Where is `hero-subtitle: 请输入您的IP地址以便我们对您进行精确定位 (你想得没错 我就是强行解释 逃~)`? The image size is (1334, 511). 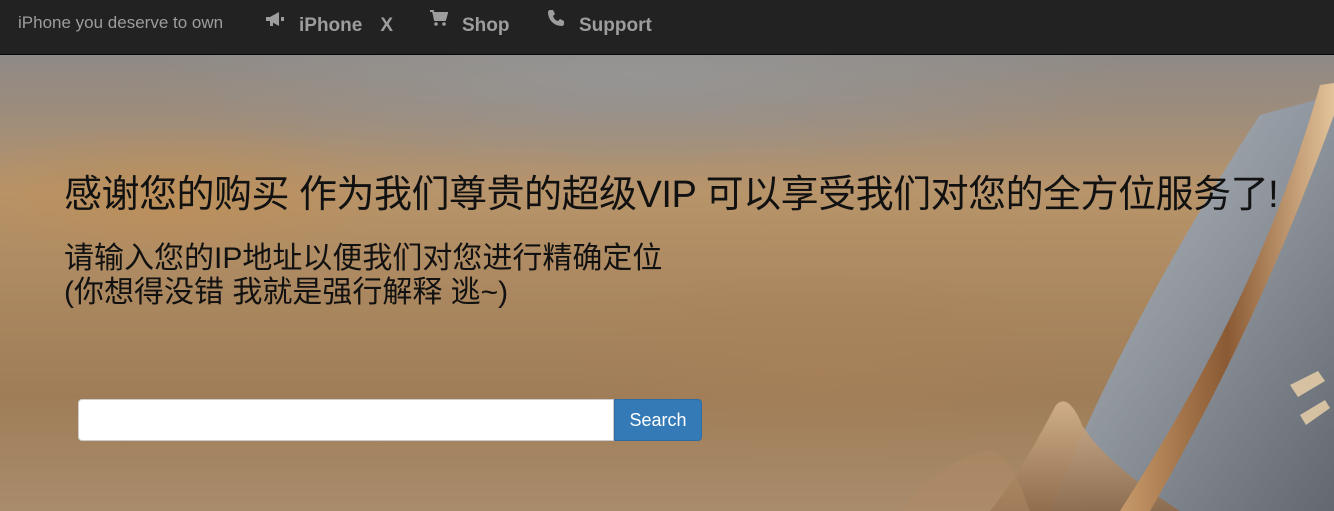 hero-subtitle: 请输入您的IP地址以便我们对您进行精确定位 (你想得没错 我就是强行解释 逃~) is located at coordinates (363, 276).